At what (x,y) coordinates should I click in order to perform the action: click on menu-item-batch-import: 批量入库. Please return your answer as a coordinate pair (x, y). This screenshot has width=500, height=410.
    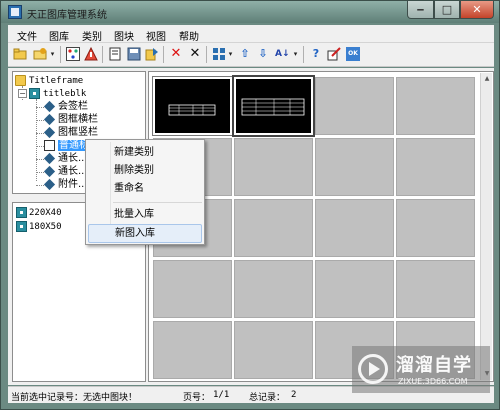
    Looking at the image, I should click on (145, 214).